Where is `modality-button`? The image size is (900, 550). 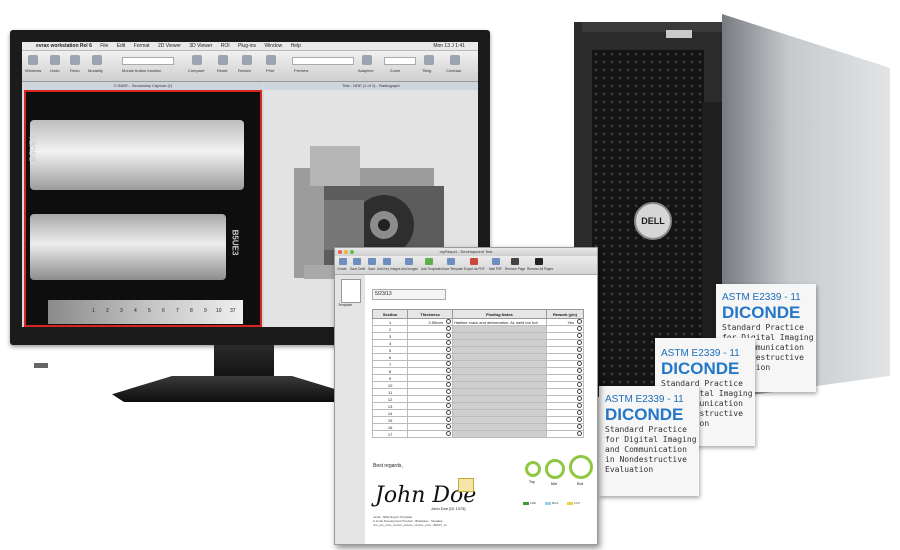
modality-button is located at coordinates (97, 60).